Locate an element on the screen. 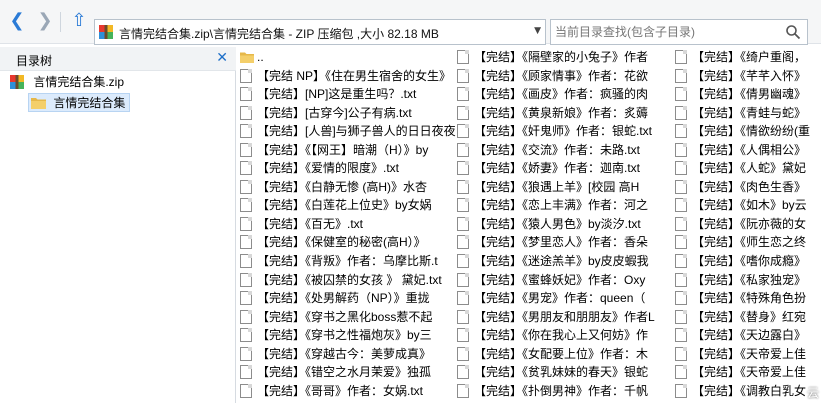 Image resolution: width=821 pixels, height=403 pixels. list-item: 【完结】《人蛇》黛妃 is located at coordinates (746, 168).